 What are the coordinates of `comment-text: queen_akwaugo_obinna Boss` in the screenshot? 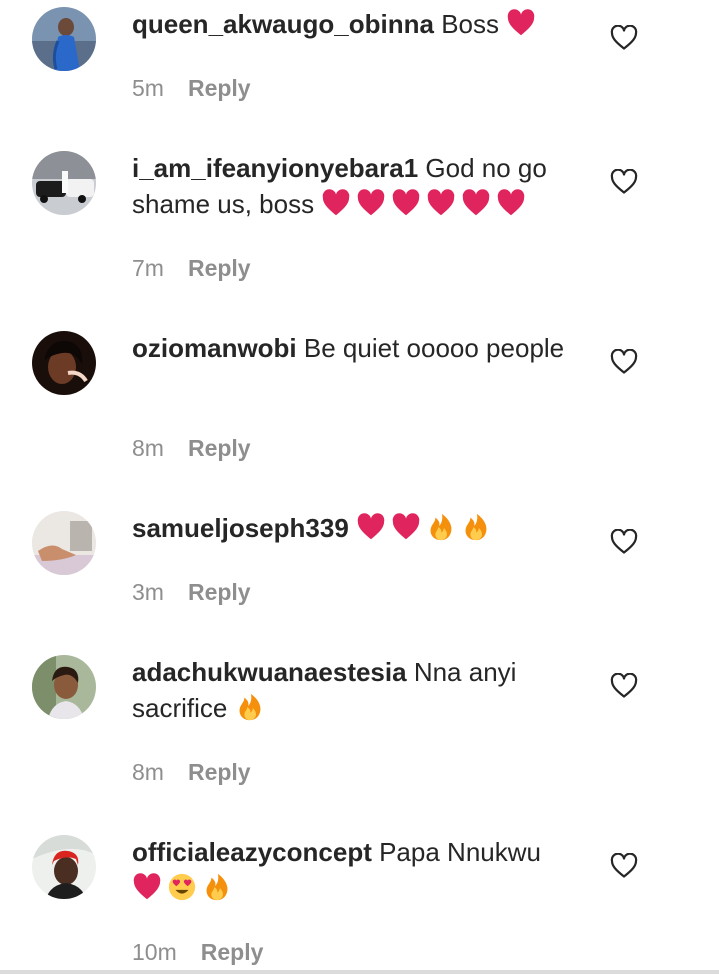 It's located at (352, 24).